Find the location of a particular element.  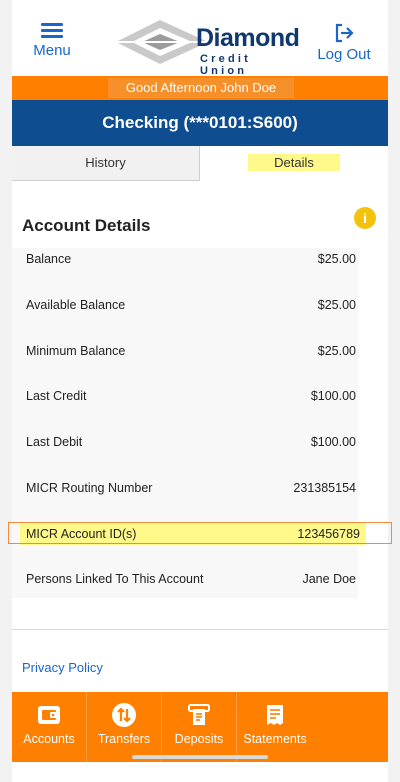

tab-details: Details is located at coordinates (294, 163).